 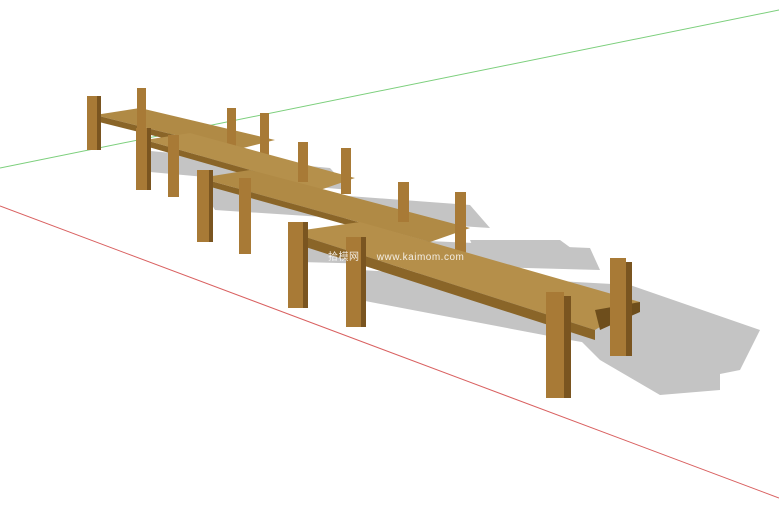 What do you see at coordinates (344, 257) in the screenshot?
I see `watermark-site-name: 拾模网` at bounding box center [344, 257].